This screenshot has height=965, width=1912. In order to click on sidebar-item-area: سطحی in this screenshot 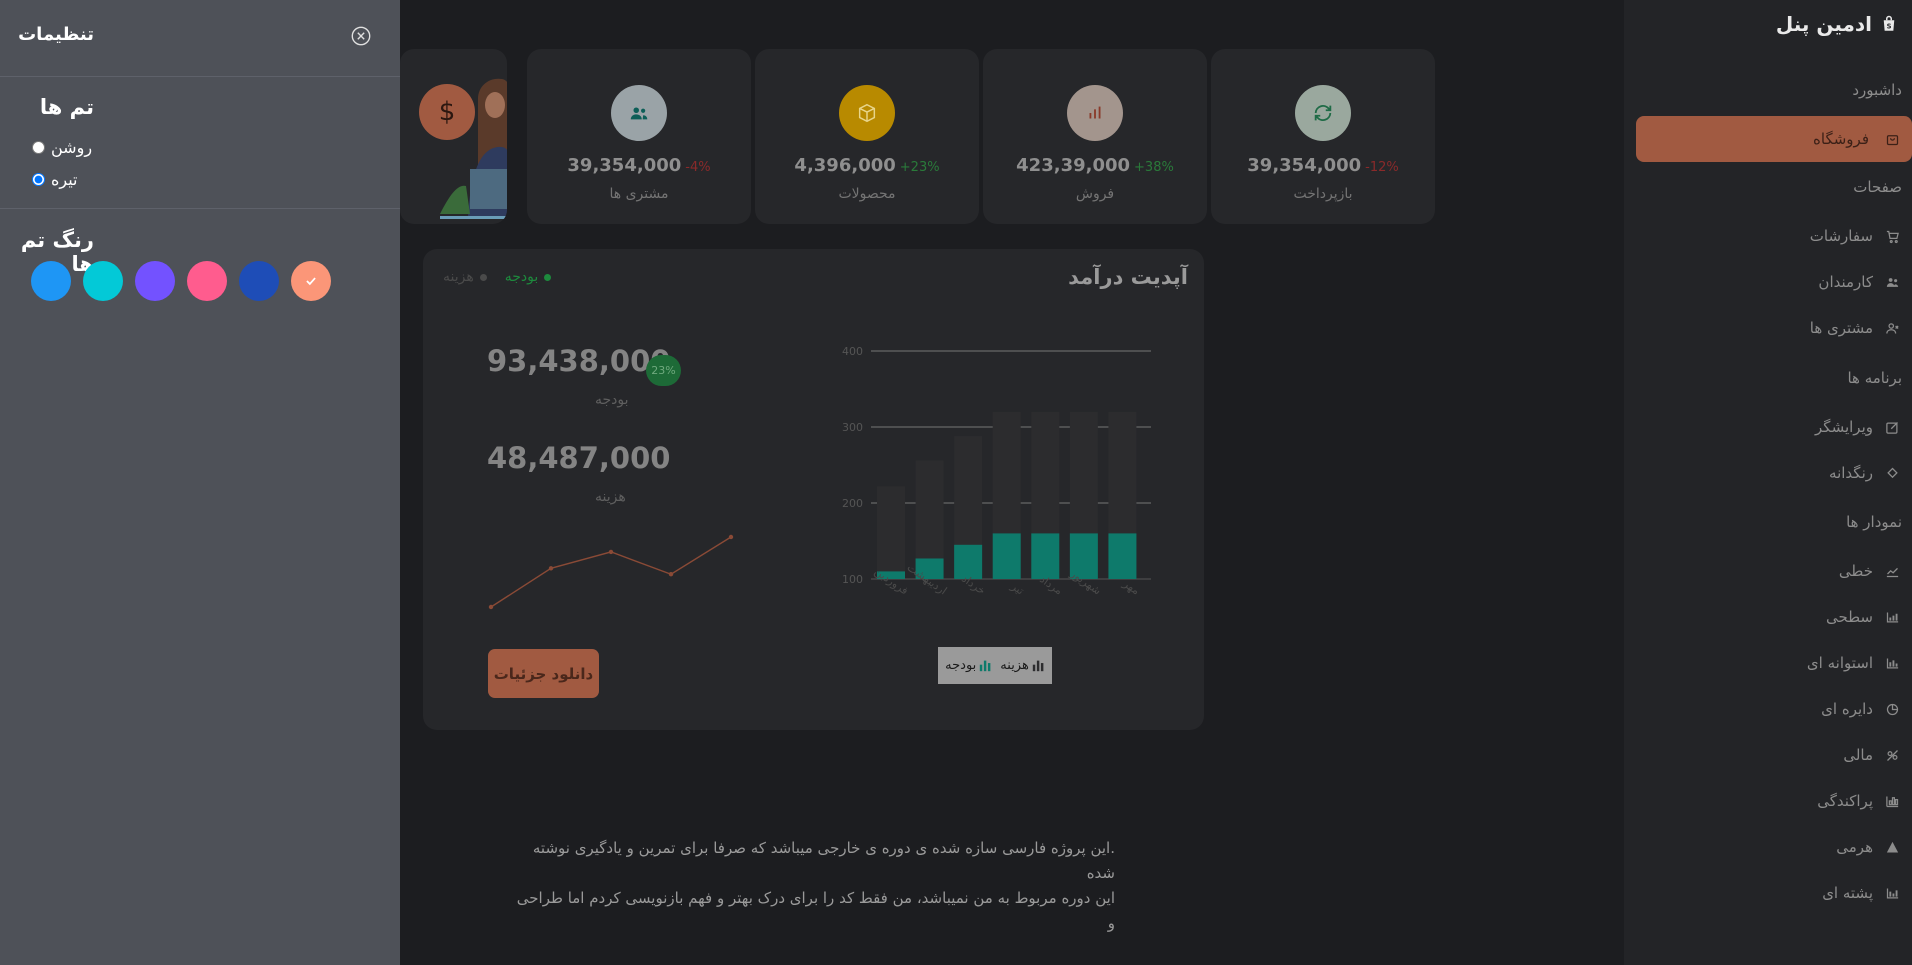, I will do `click(1863, 617)`.